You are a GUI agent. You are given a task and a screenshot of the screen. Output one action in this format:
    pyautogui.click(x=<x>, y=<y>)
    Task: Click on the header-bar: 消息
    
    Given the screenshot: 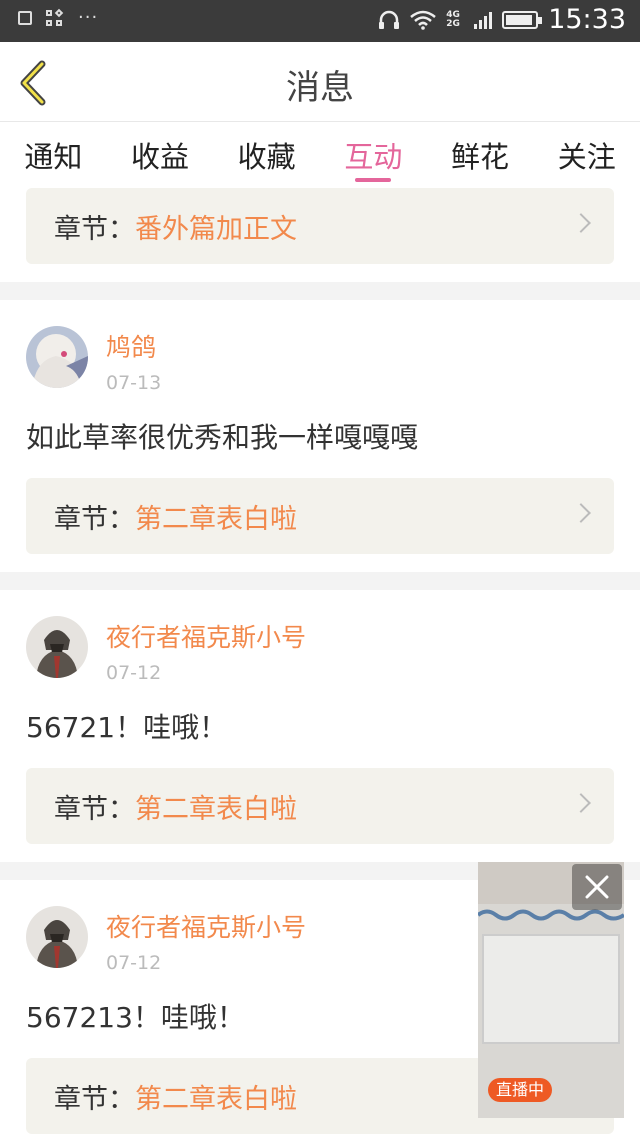 What is the action you would take?
    pyautogui.click(x=320, y=82)
    